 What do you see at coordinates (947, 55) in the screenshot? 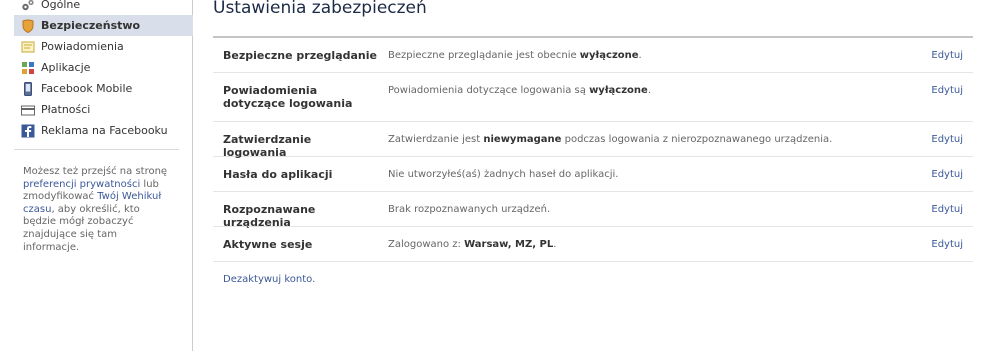
I see `edit-secure-browsing-link: Edytuj` at bounding box center [947, 55].